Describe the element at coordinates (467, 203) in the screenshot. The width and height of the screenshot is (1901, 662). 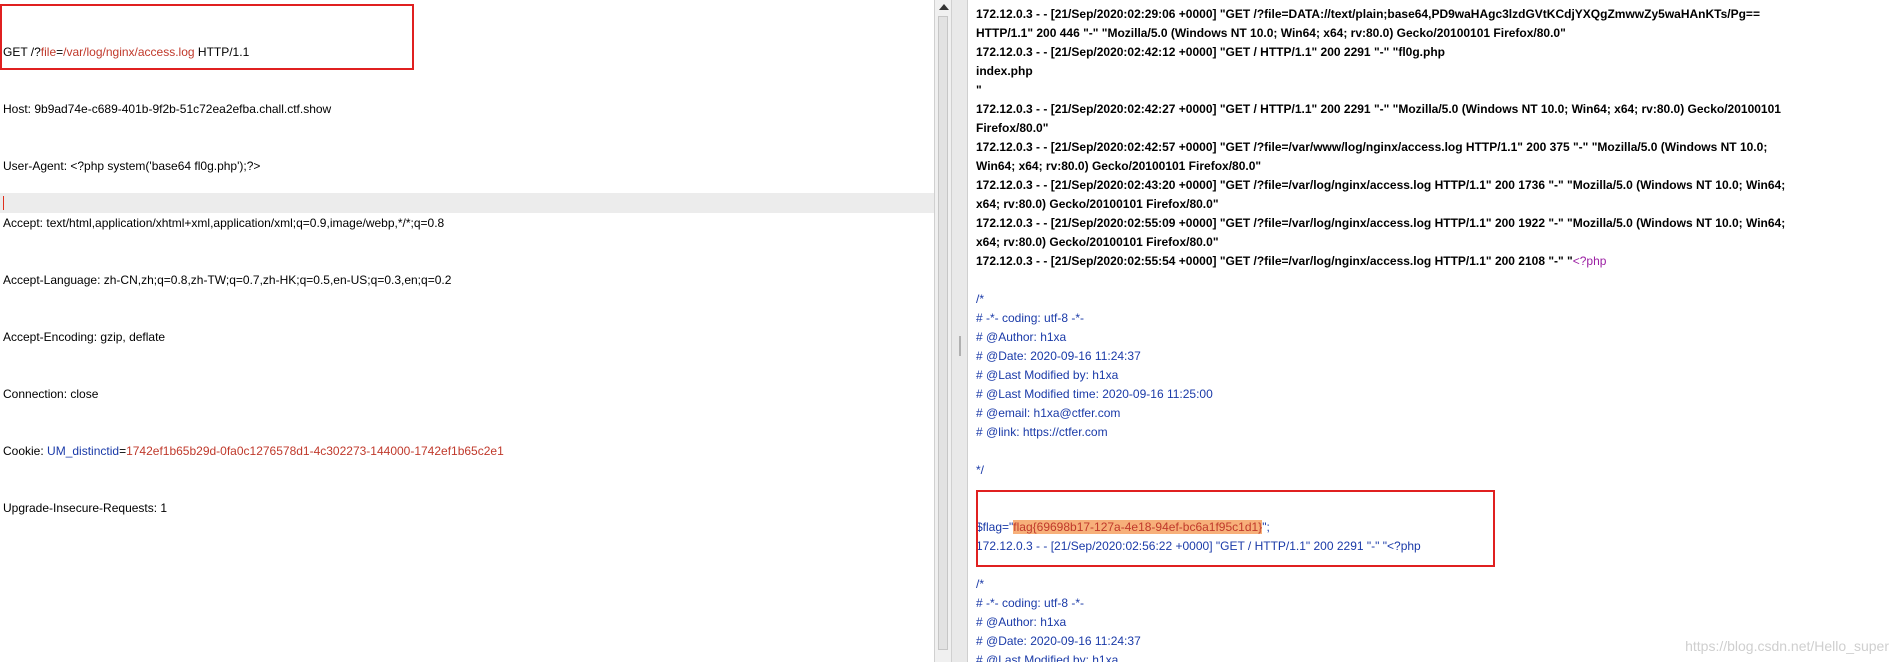
I see `current-line` at that location.